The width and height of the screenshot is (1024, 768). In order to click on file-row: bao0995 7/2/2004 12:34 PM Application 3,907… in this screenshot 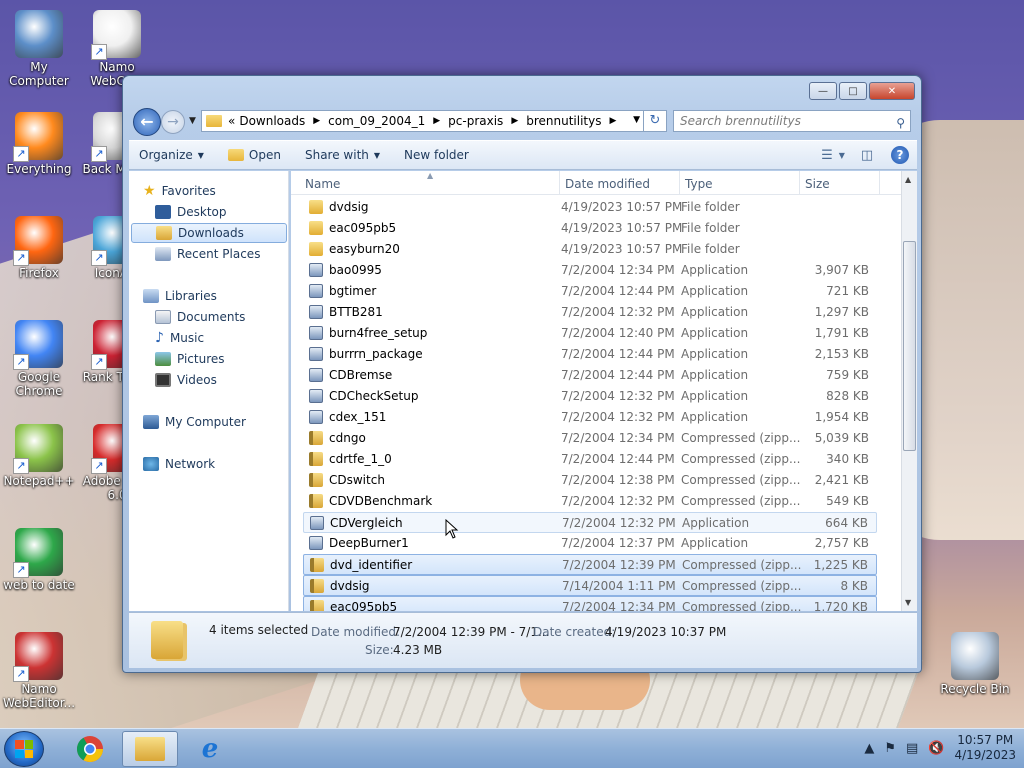, I will do `click(590, 270)`.